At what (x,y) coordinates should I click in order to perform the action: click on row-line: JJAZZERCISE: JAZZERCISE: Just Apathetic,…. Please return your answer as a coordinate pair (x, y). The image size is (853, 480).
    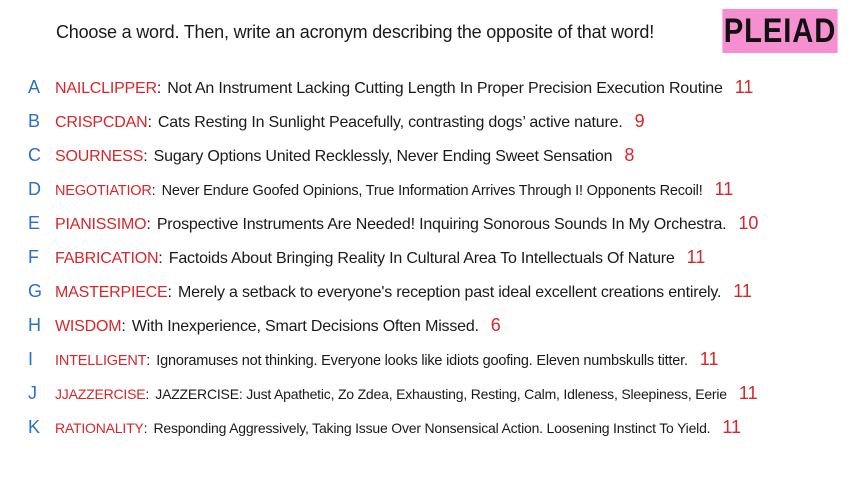
    Looking at the image, I should click on (406, 392).